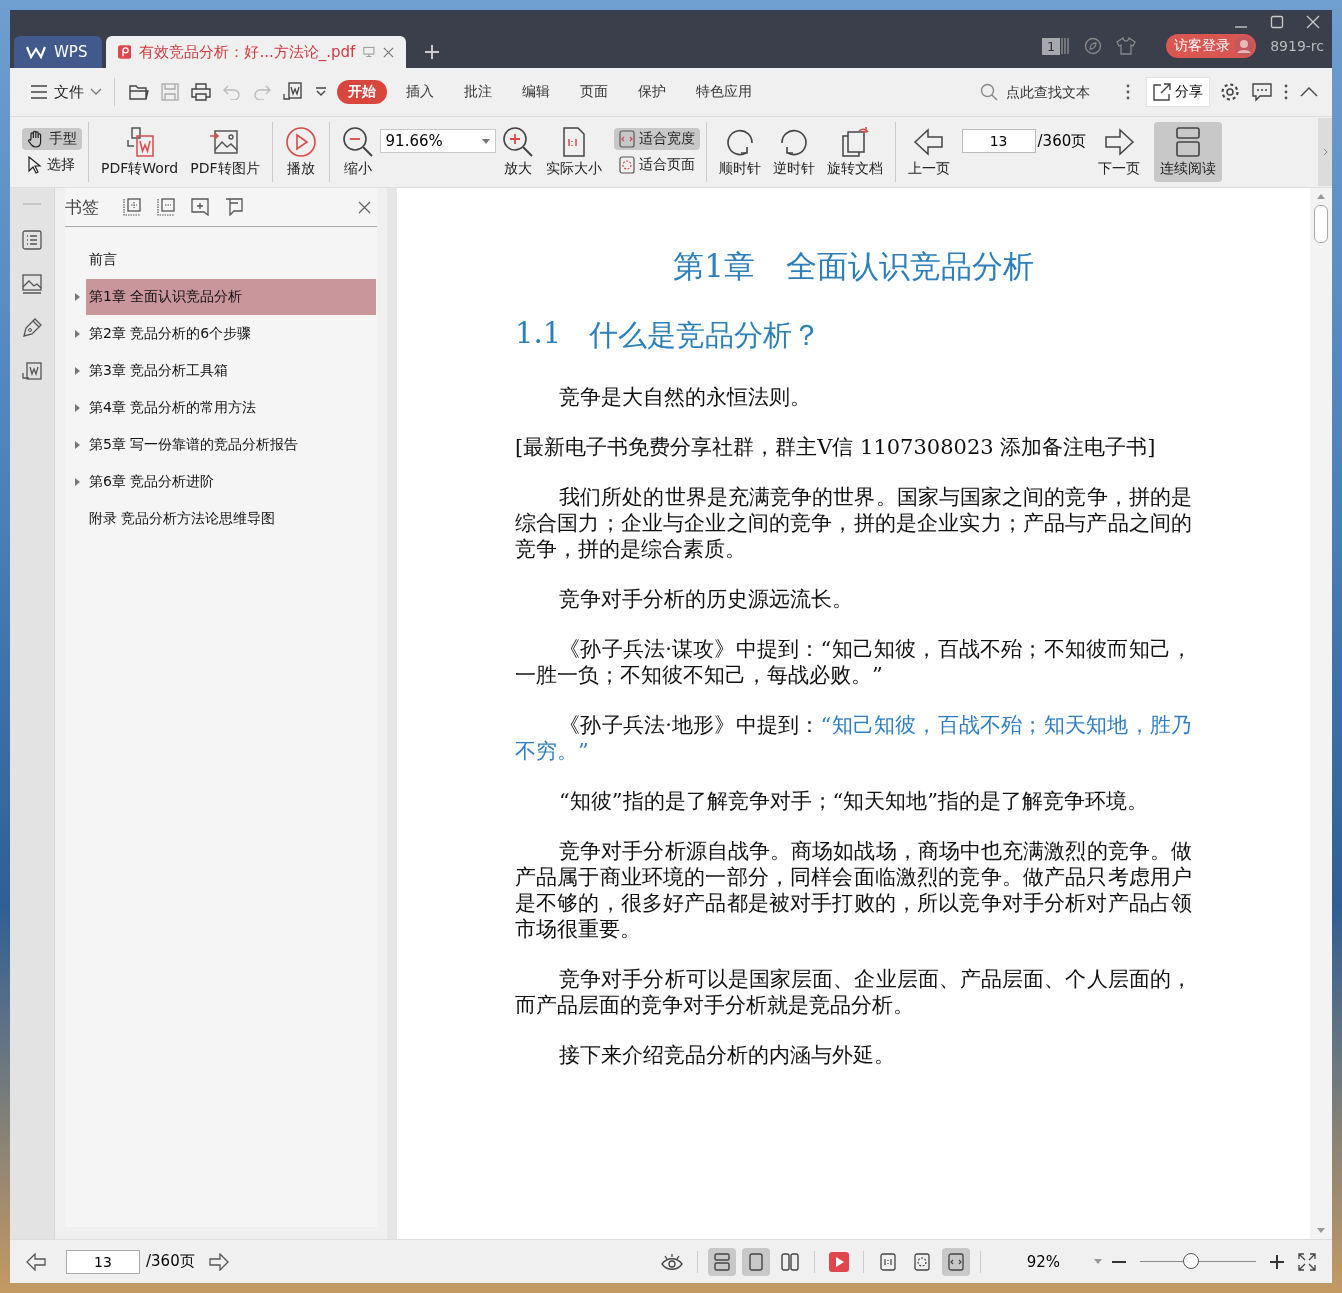 The width and height of the screenshot is (1342, 1293). I want to click on collapse-all-icon, so click(166, 207).